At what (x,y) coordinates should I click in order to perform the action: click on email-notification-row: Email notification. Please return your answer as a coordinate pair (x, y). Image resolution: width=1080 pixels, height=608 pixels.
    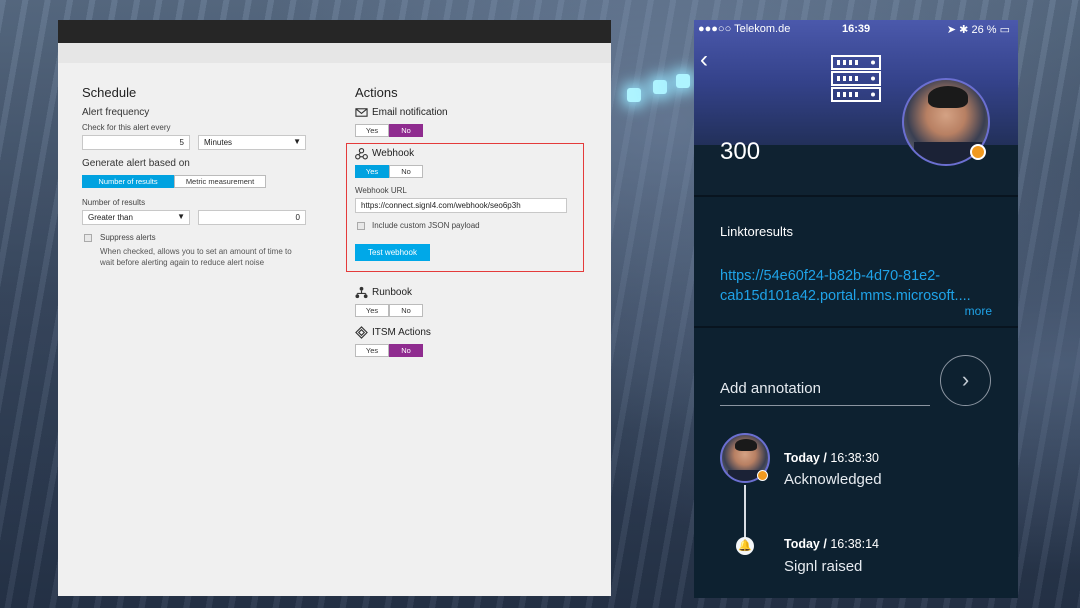
    Looking at the image, I should click on (401, 112).